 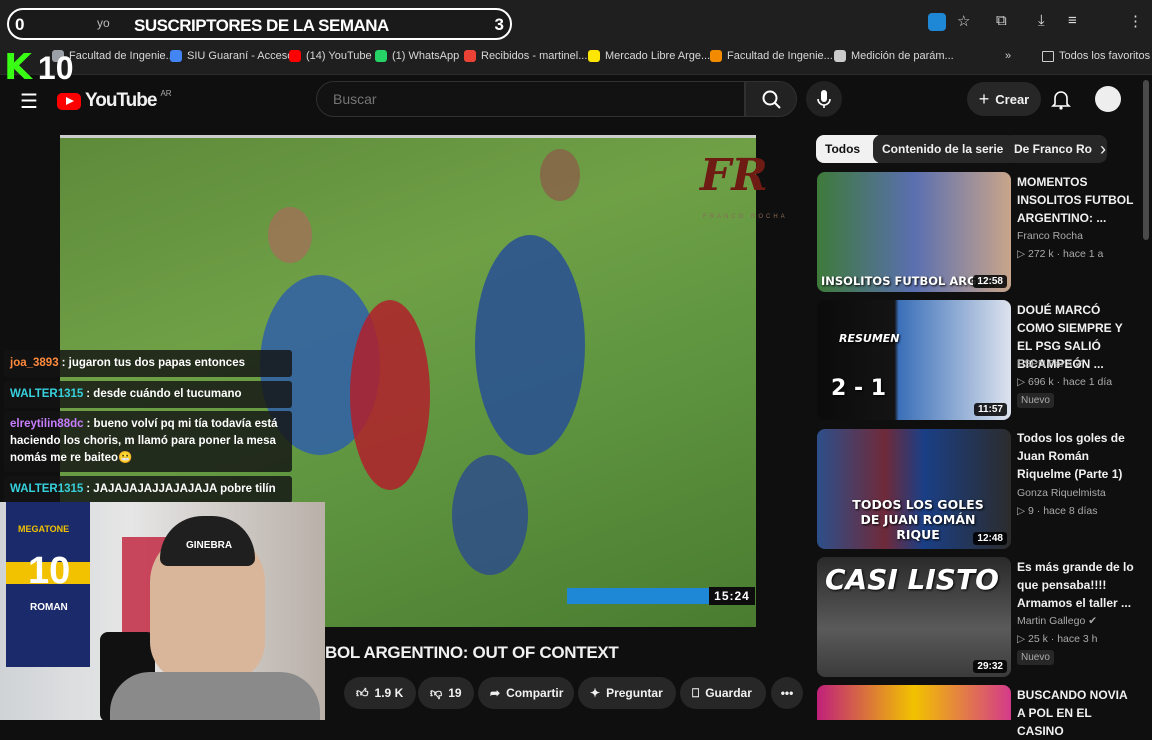 I want to click on bookmark-item: (14) YouTube, so click(x=330, y=56).